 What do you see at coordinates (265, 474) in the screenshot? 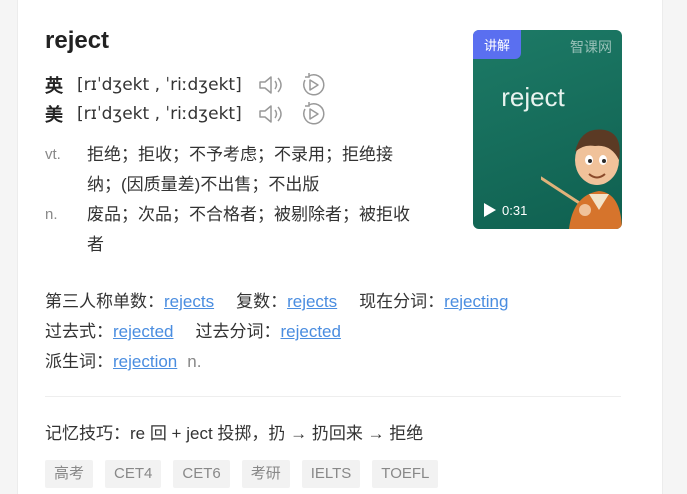
I see `exam-tag: 考研` at bounding box center [265, 474].